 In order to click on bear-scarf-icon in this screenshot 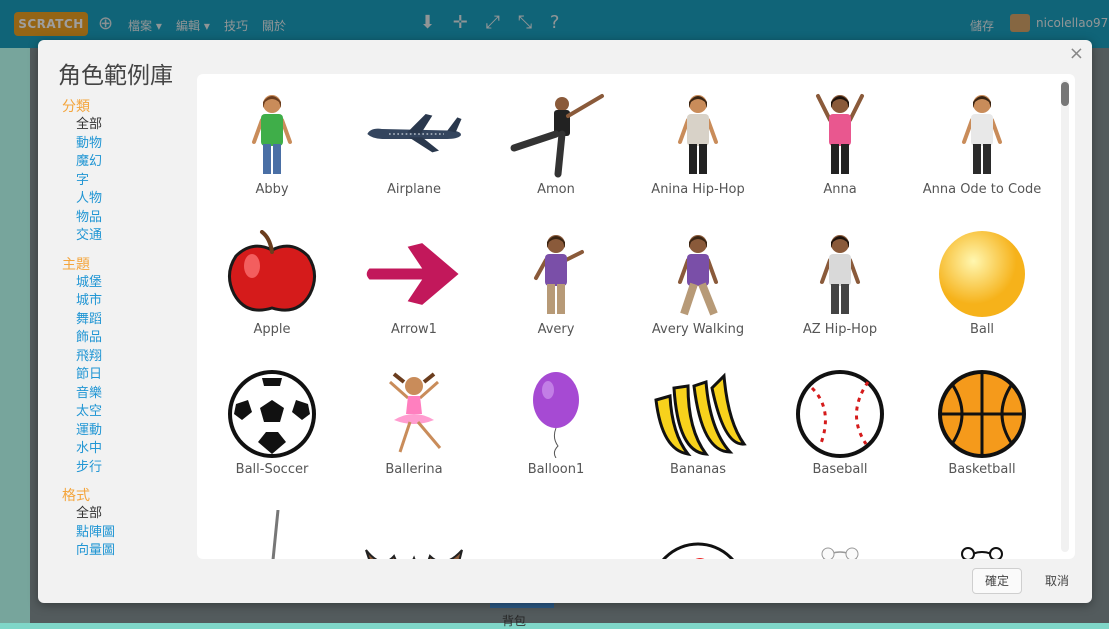, I will do `click(840, 534)`.